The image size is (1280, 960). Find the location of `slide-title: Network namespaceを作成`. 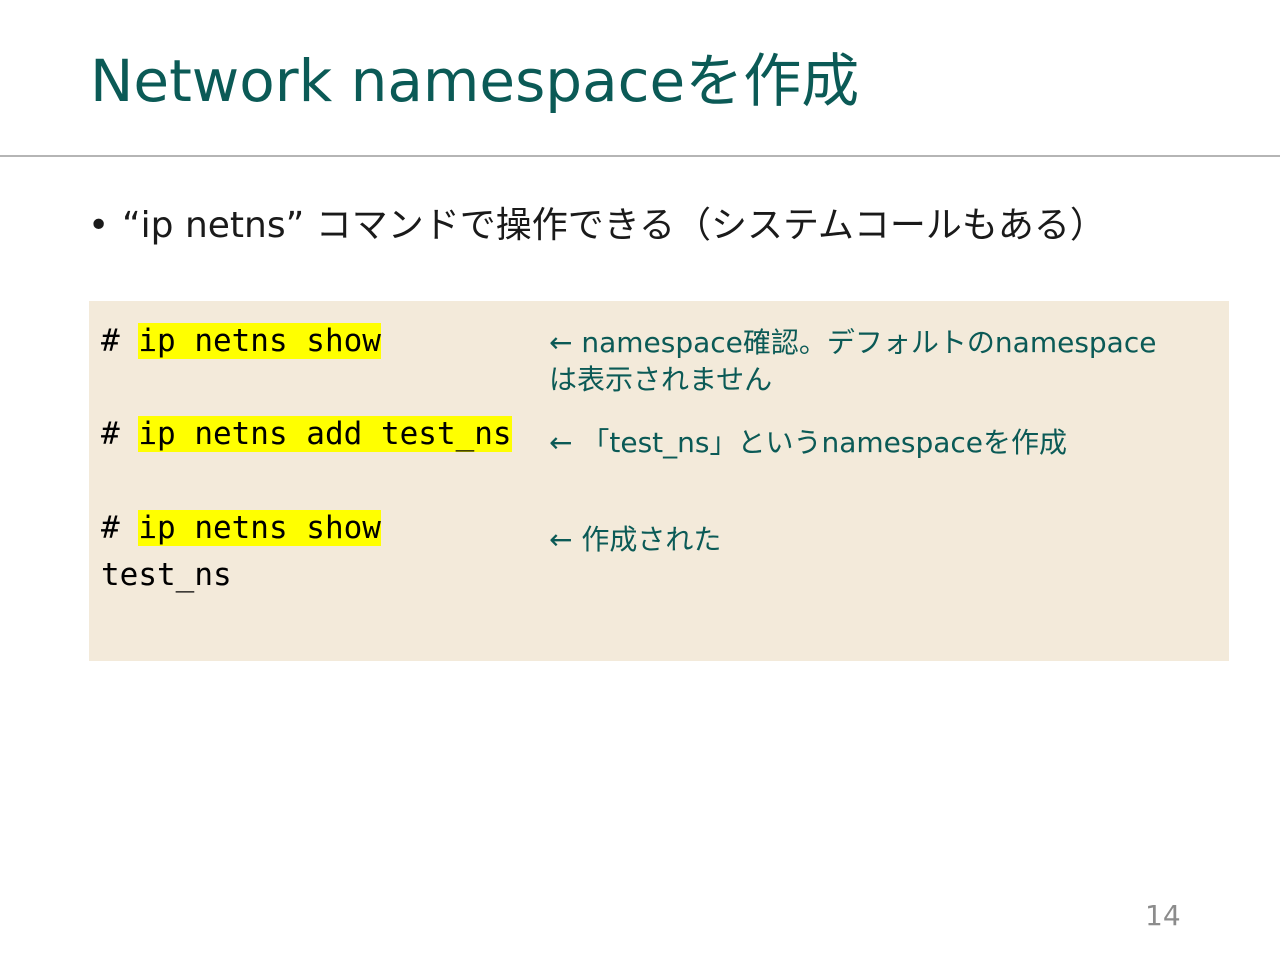

slide-title: Network namespaceを作成 is located at coordinates (475, 81).